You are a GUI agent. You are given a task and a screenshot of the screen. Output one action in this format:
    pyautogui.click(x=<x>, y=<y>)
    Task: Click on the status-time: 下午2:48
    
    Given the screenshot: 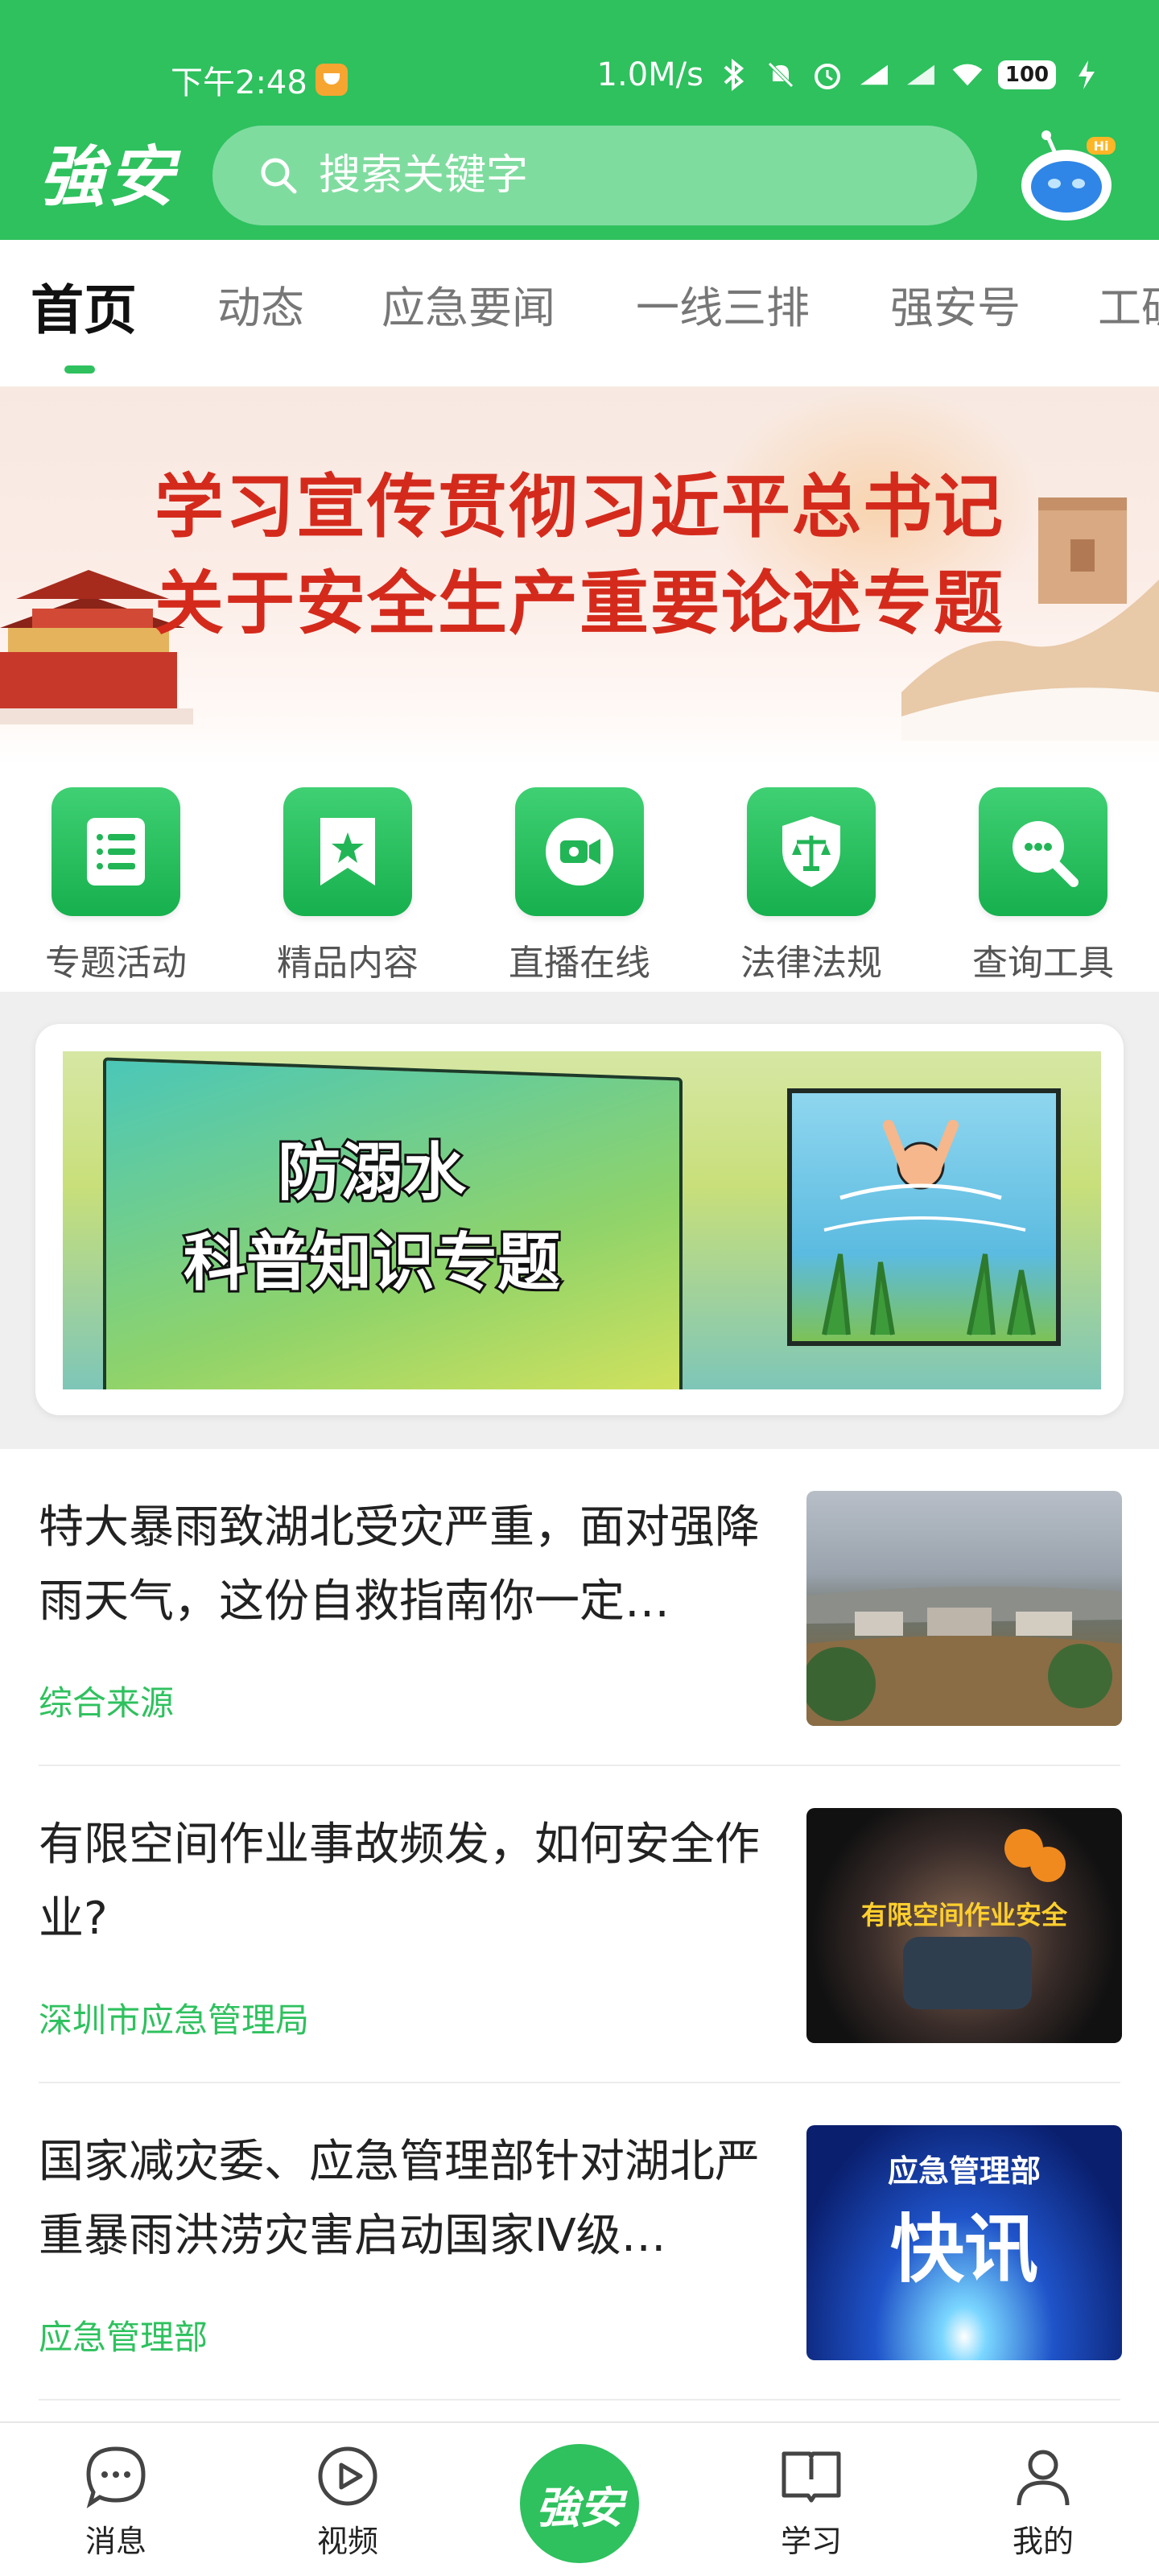 What is the action you would take?
    pyautogui.click(x=239, y=82)
    